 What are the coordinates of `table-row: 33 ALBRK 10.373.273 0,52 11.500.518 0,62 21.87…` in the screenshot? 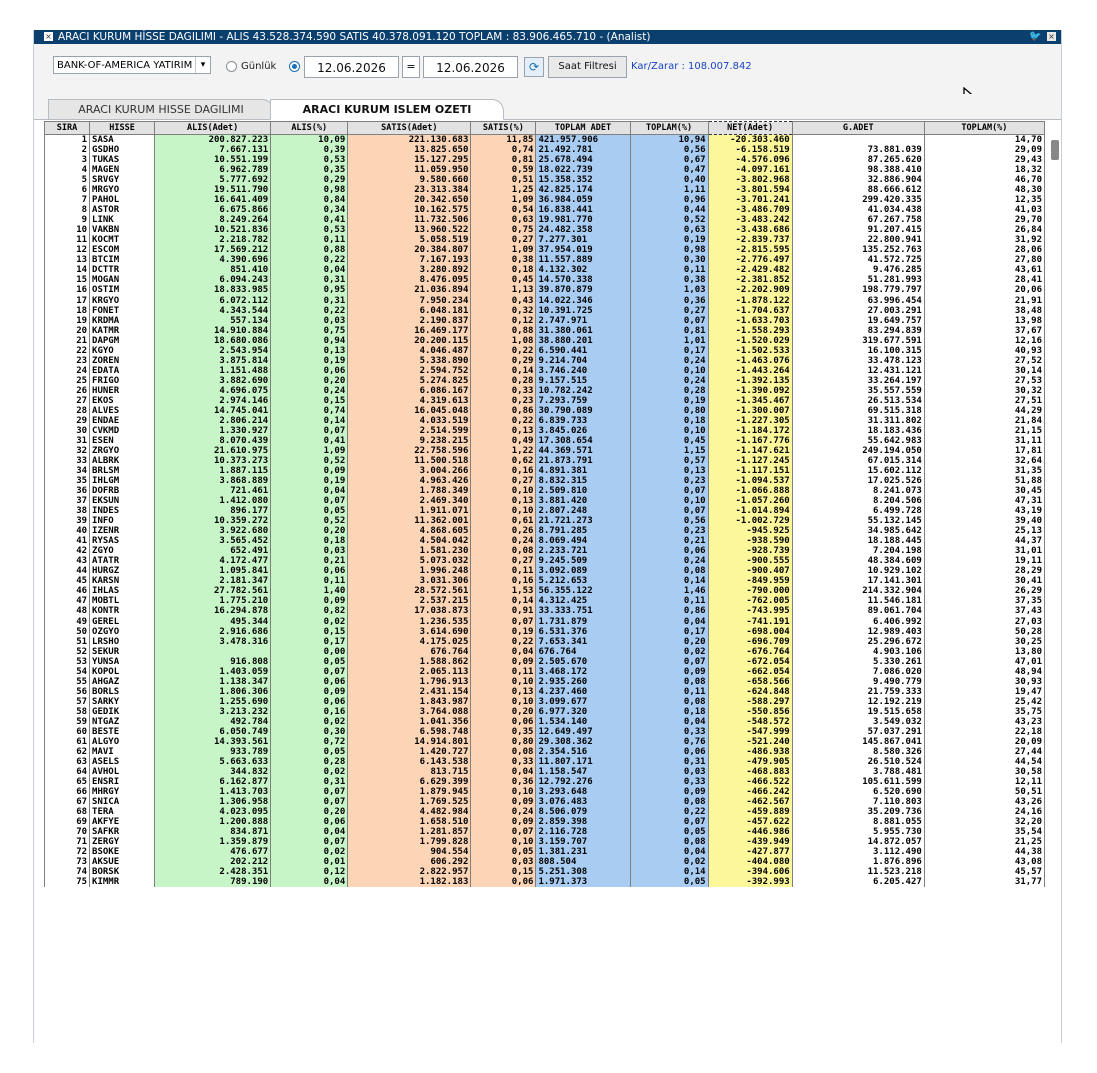 It's located at (544, 461).